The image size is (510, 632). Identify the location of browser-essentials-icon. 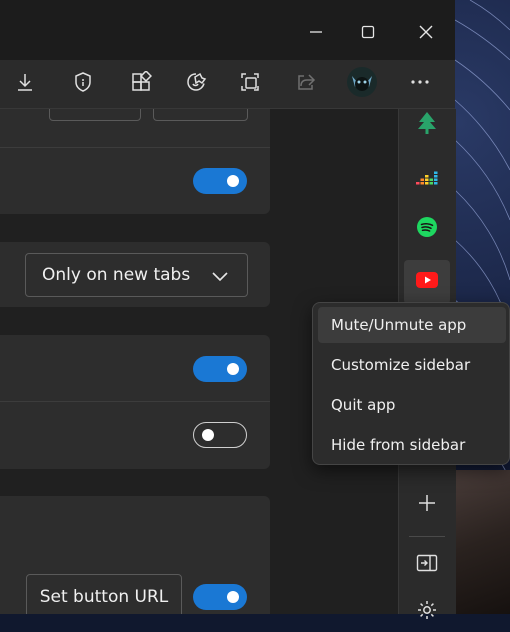
(196, 84).